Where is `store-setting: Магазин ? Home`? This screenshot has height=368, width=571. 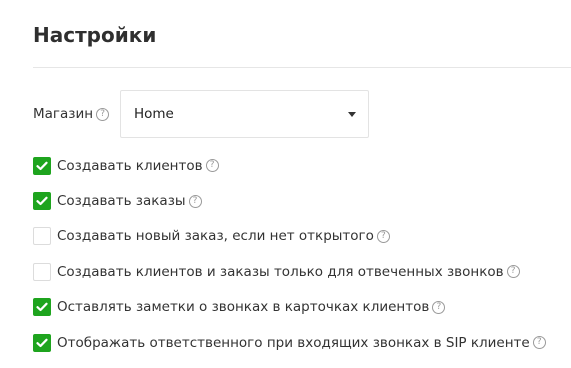
store-setting: Магазин ? Home is located at coordinates (201, 114).